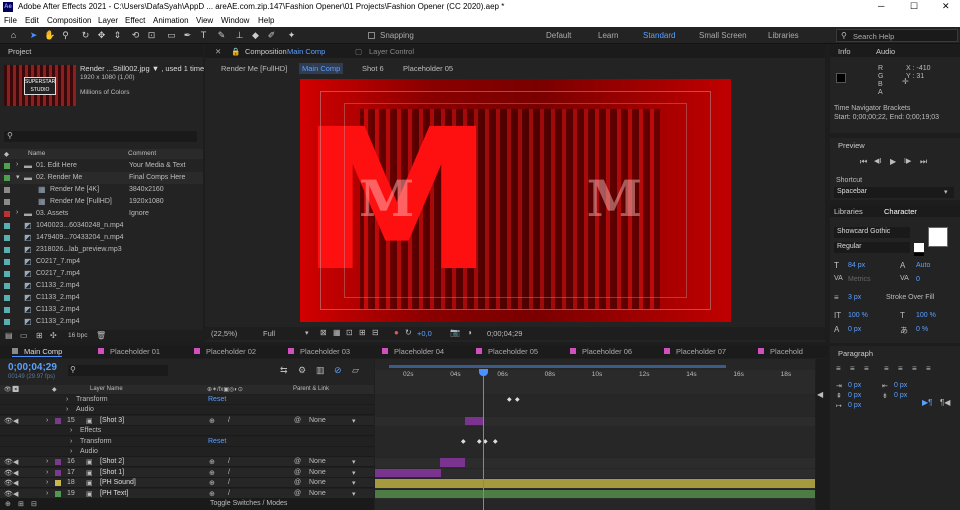  What do you see at coordinates (221, 35) in the screenshot?
I see `brush-tool-icon: ✎` at bounding box center [221, 35].